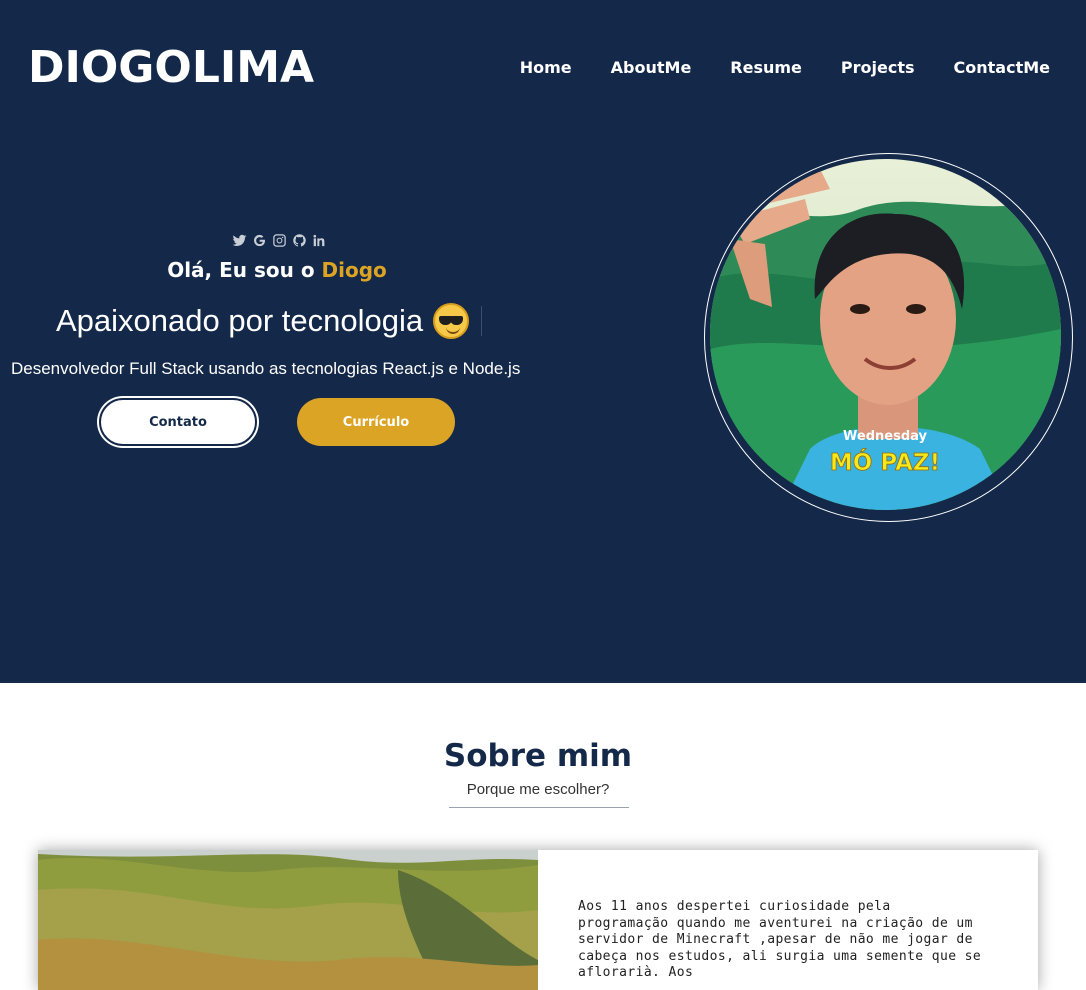 Image resolution: width=1086 pixels, height=990 pixels. What do you see at coordinates (259, 240) in the screenshot?
I see `google-icon` at bounding box center [259, 240].